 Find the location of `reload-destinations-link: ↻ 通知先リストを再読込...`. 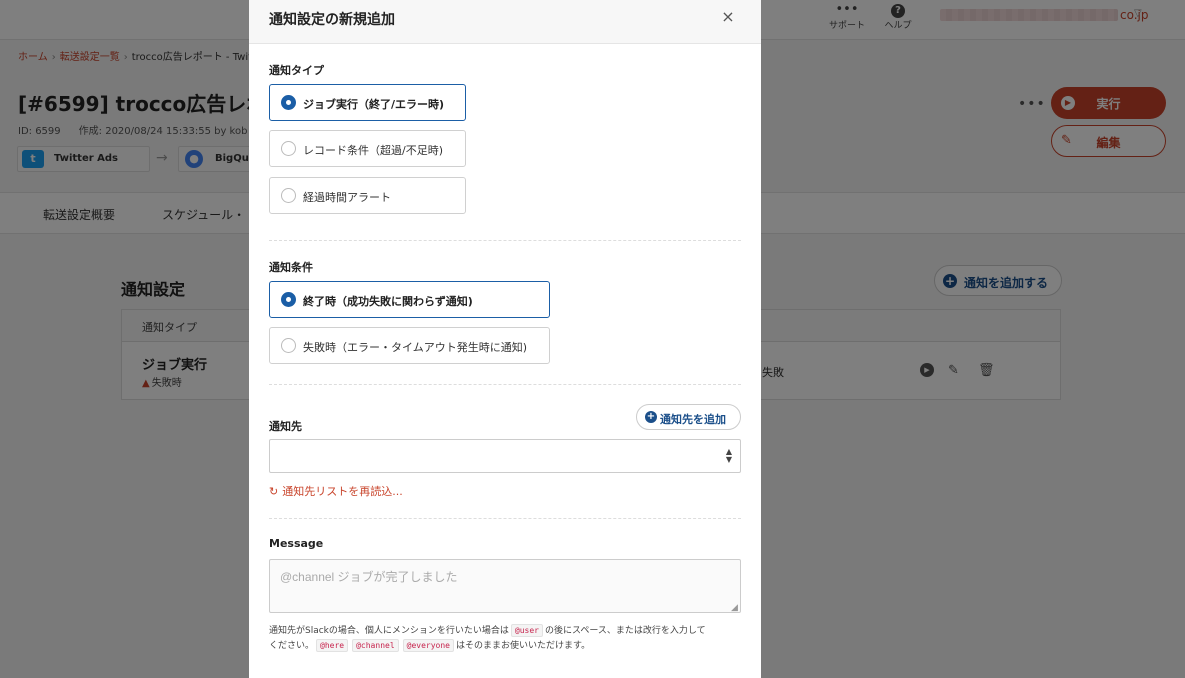

reload-destinations-link: ↻ 通知先リストを再読込... is located at coordinates (336, 491).